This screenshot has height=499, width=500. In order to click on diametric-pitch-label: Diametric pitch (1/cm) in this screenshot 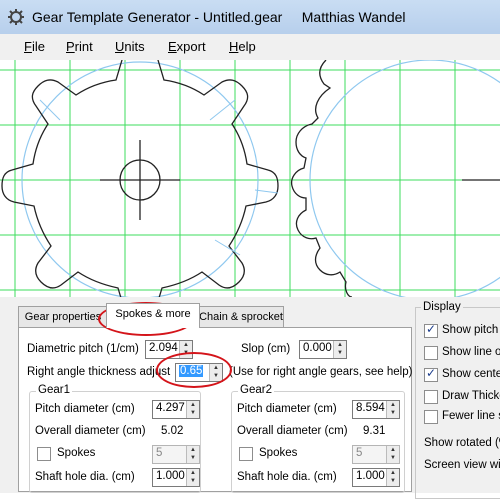, I will do `click(83, 349)`.